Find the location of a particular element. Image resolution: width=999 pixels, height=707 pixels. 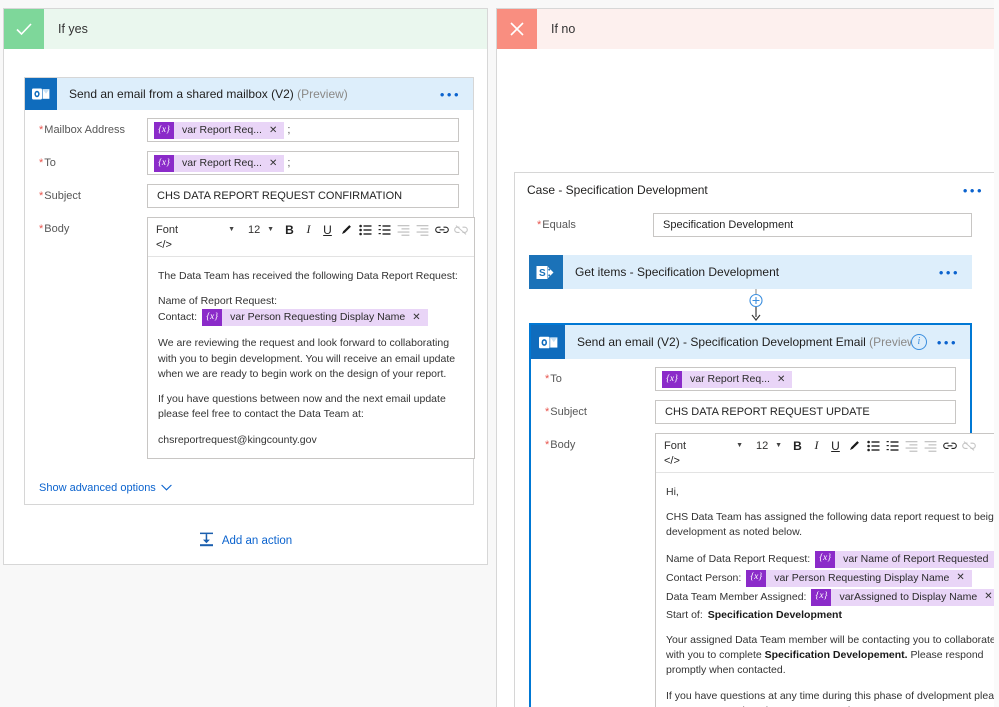

subject-input: CHS DATA REPORT REQUEST CONFIRMATION is located at coordinates (303, 196).